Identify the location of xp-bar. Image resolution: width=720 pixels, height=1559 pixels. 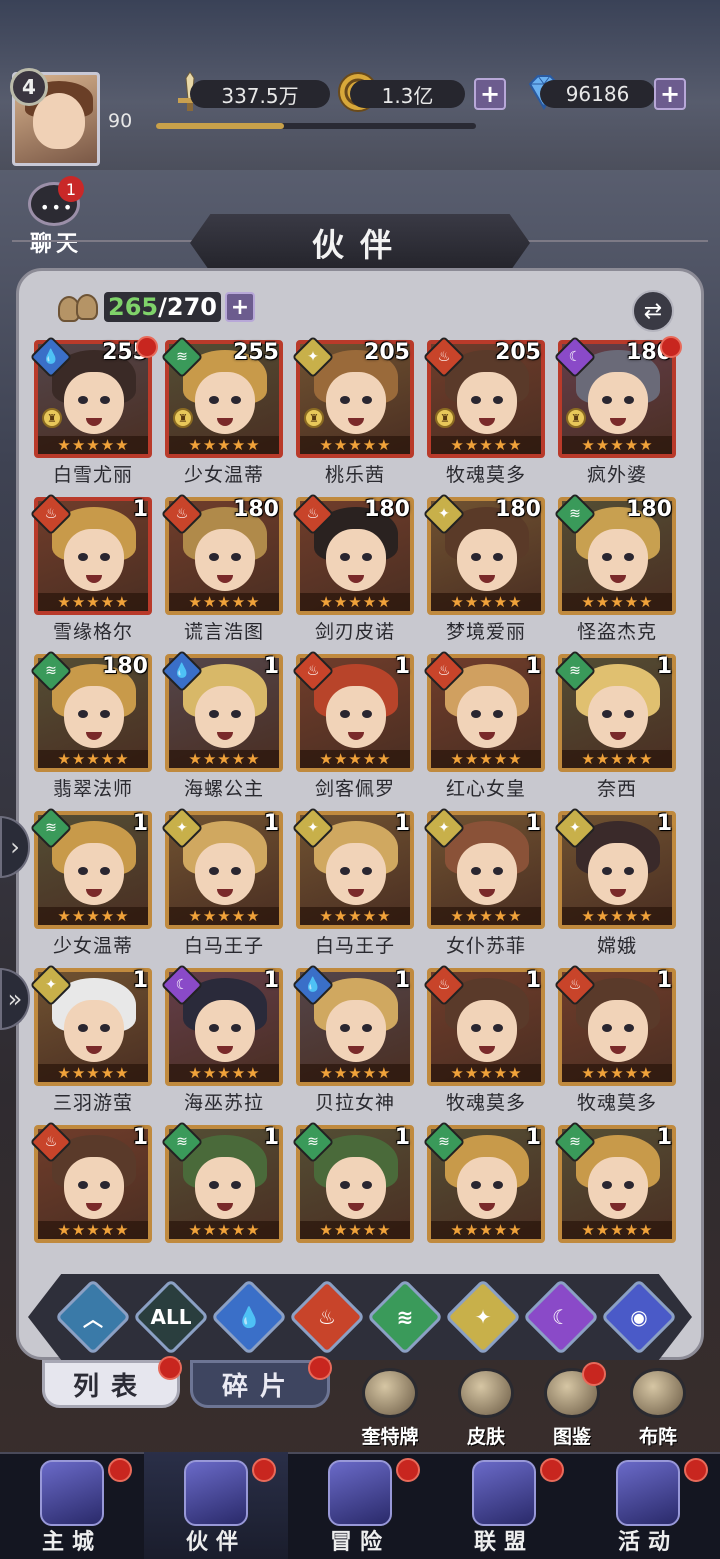
(316, 126).